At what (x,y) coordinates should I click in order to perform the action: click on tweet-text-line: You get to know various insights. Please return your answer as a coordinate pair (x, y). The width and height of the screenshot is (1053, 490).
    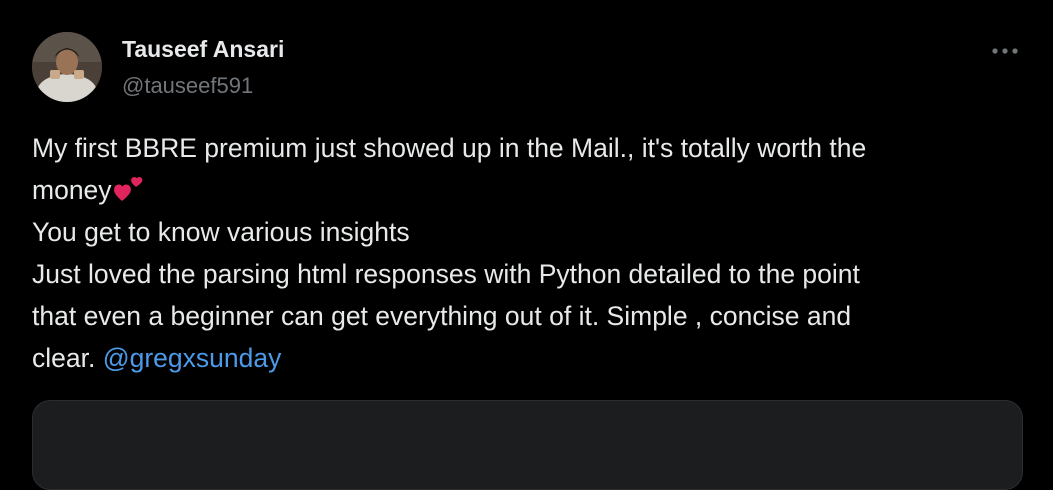
    Looking at the image, I should click on (221, 232).